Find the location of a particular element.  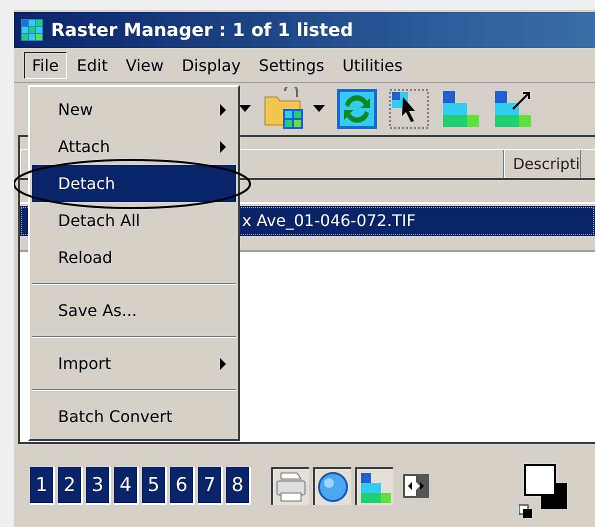

menu-item: Utilities is located at coordinates (372, 65).